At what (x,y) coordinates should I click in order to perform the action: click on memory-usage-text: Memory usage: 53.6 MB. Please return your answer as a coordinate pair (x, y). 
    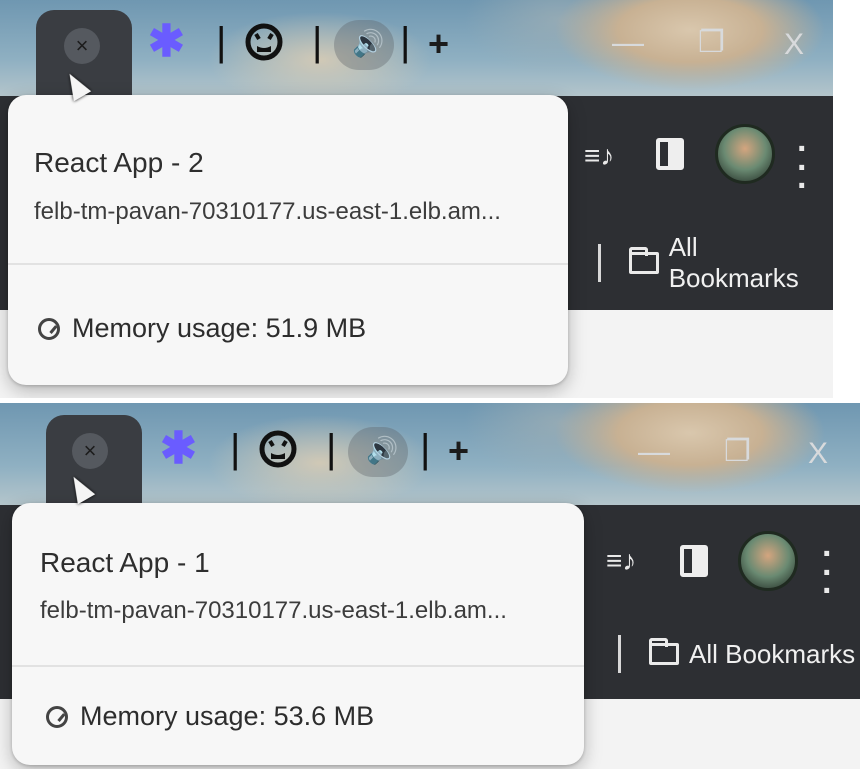
    Looking at the image, I should click on (227, 716).